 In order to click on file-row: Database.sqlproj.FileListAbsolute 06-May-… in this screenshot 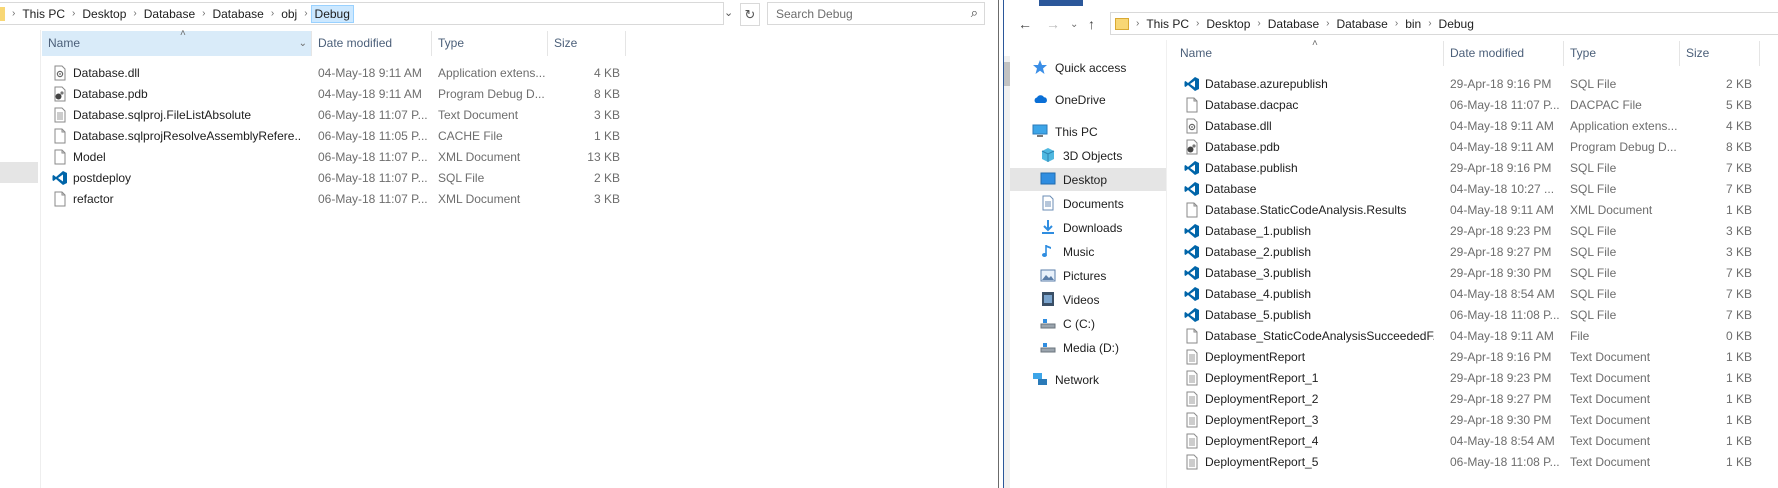, I will do `click(337, 115)`.